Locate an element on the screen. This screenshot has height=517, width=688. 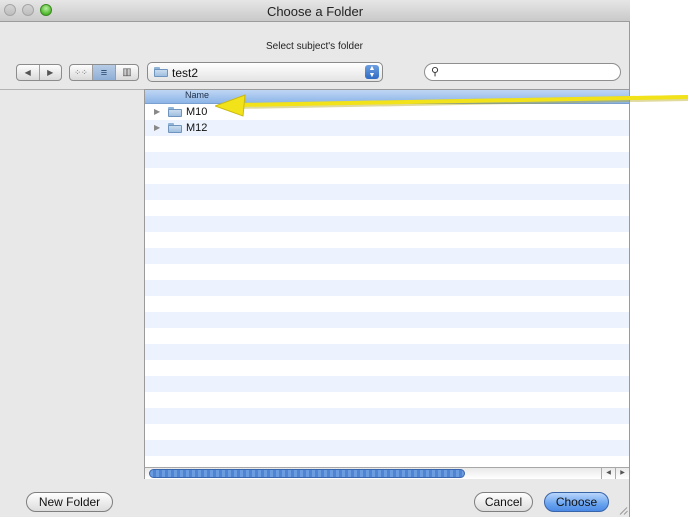
name-column-header: Name is located at coordinates (387, 97).